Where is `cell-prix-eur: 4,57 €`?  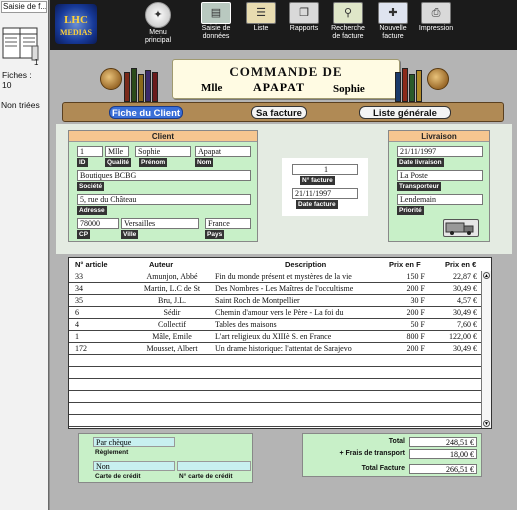 cell-prix-eur: 4,57 € is located at coordinates (467, 300).